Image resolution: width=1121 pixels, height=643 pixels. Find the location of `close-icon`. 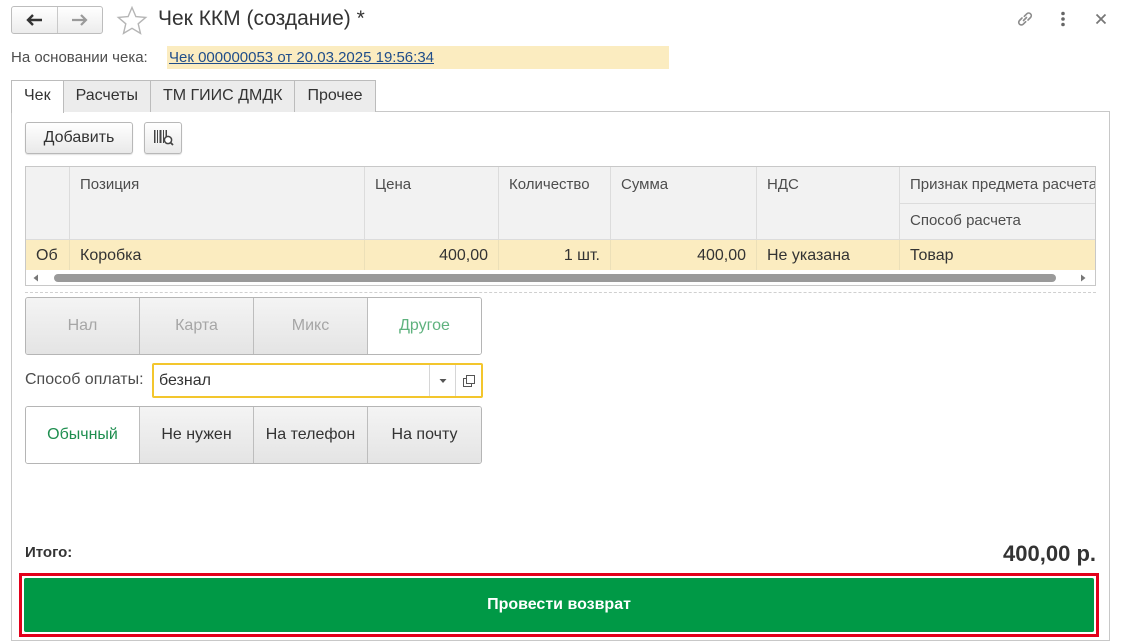

close-icon is located at coordinates (1101, 19).